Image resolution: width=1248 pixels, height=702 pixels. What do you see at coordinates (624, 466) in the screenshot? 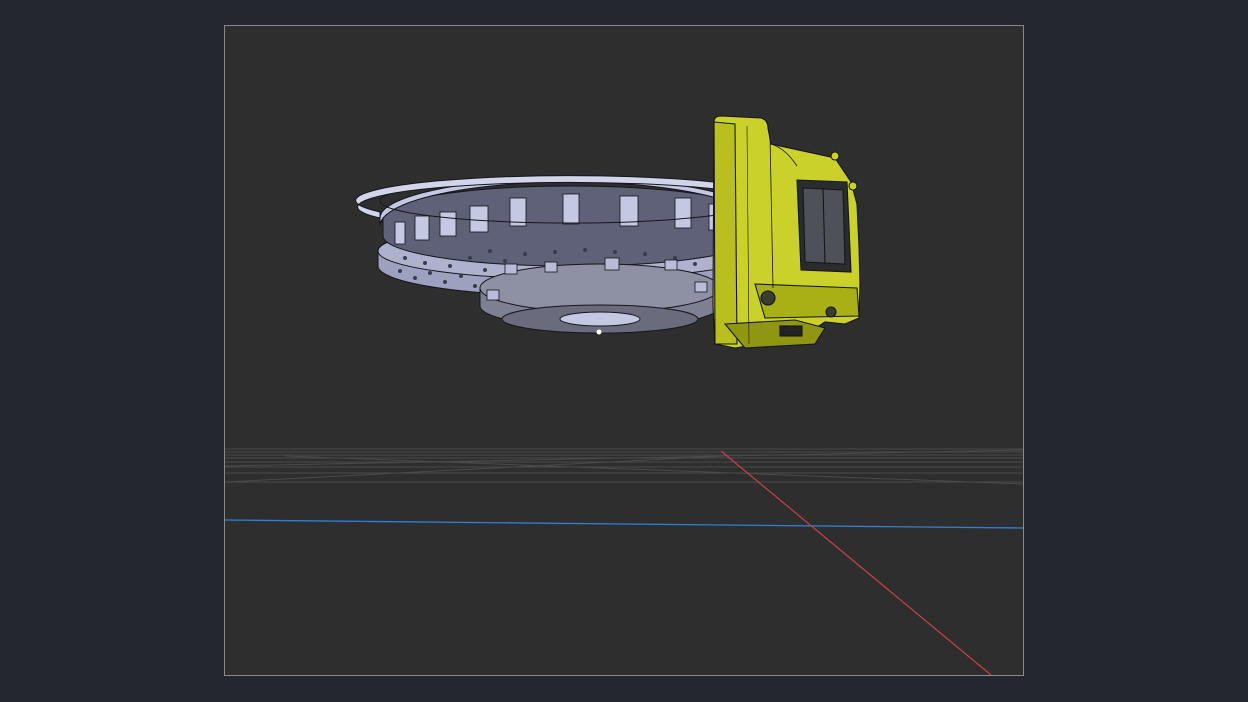
I see `ground-grid` at bounding box center [624, 466].